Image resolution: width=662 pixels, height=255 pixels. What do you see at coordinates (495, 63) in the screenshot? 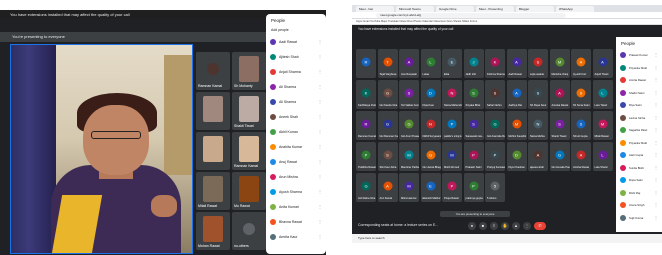
I see `participant-tile: K Krishna Sharma` at bounding box center [495, 63].